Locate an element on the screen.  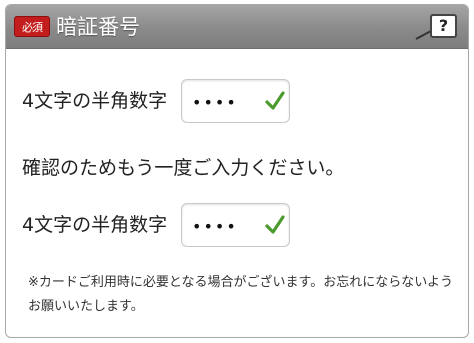
pin-field is located at coordinates (235, 101).